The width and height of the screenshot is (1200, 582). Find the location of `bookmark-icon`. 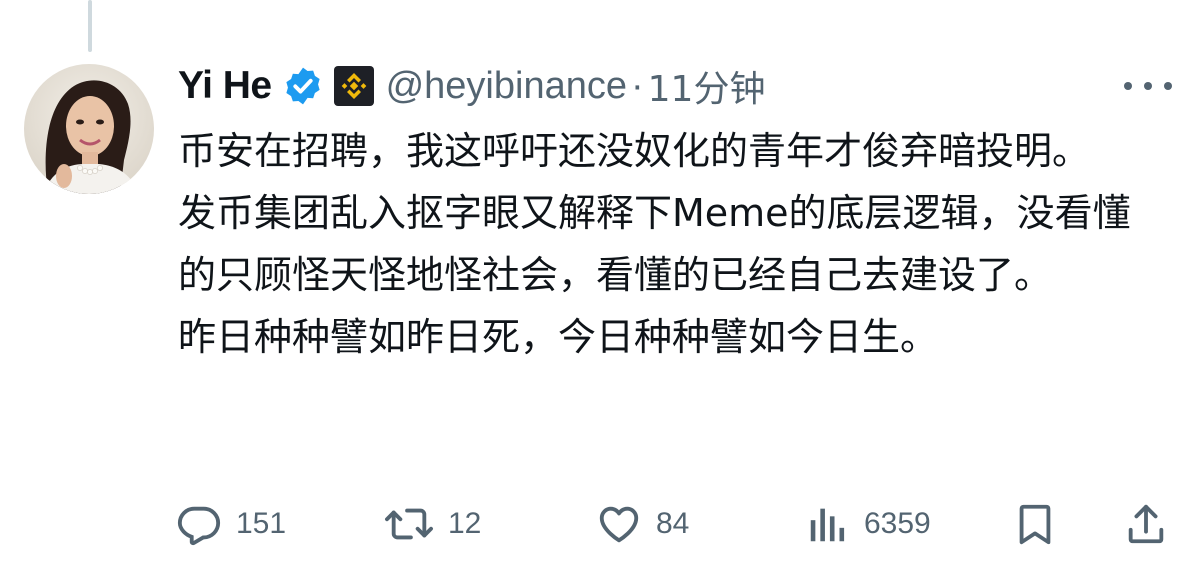

bookmark-icon is located at coordinates (1035, 524).